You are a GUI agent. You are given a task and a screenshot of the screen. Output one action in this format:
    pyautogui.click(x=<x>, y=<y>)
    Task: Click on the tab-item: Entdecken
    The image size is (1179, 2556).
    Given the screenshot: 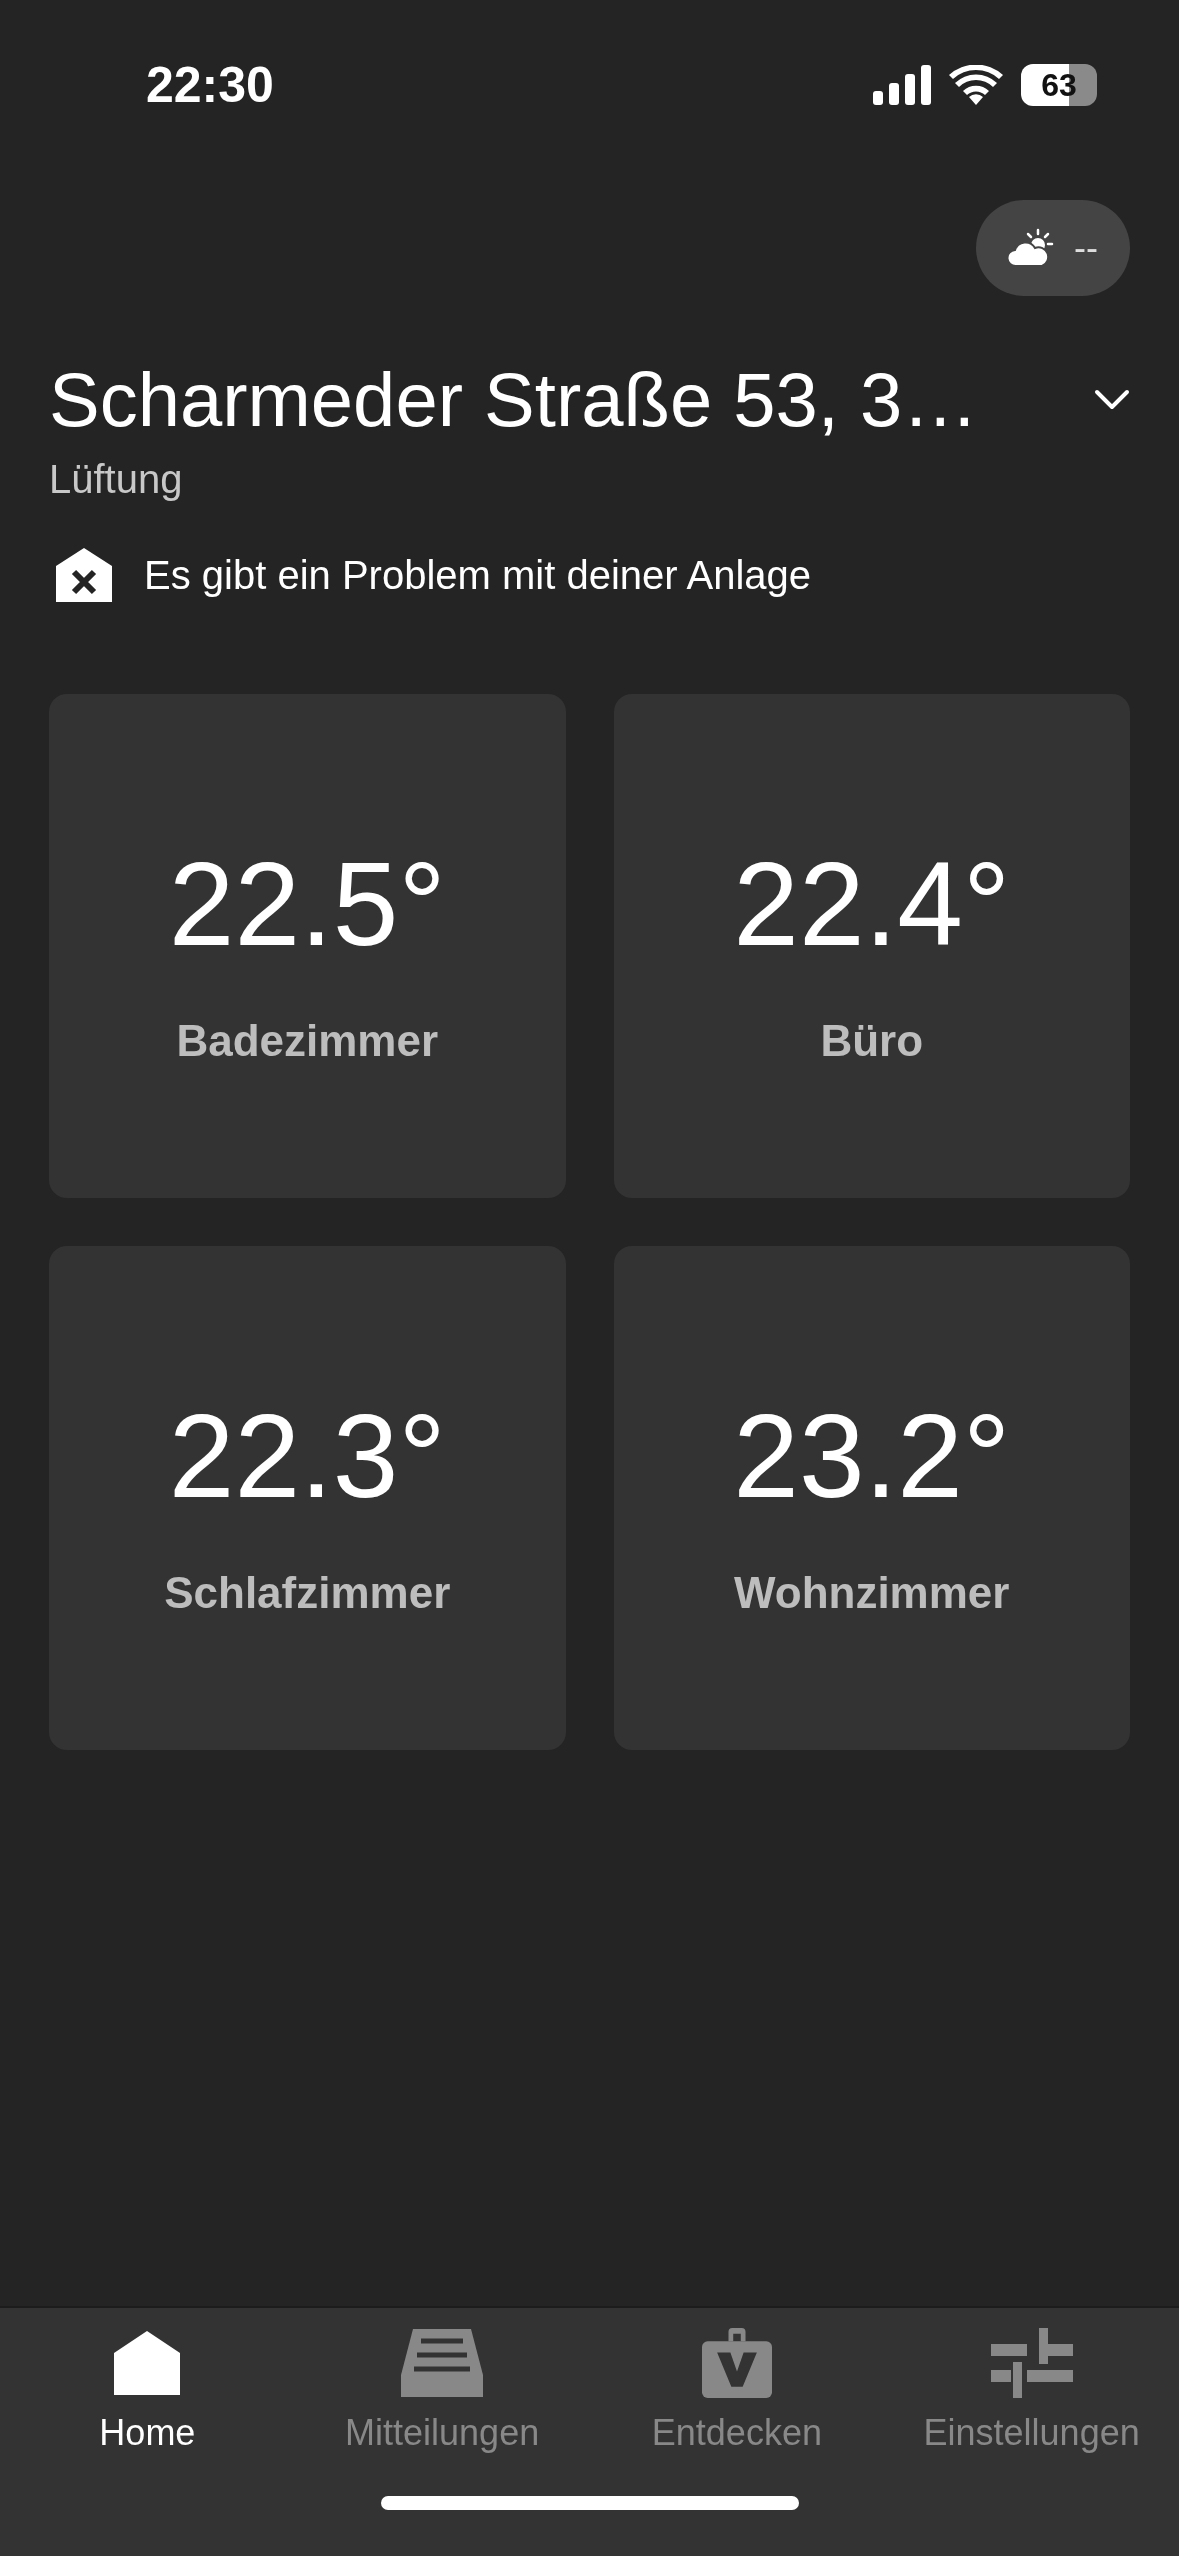 What is the action you would take?
    pyautogui.click(x=737, y=2391)
    